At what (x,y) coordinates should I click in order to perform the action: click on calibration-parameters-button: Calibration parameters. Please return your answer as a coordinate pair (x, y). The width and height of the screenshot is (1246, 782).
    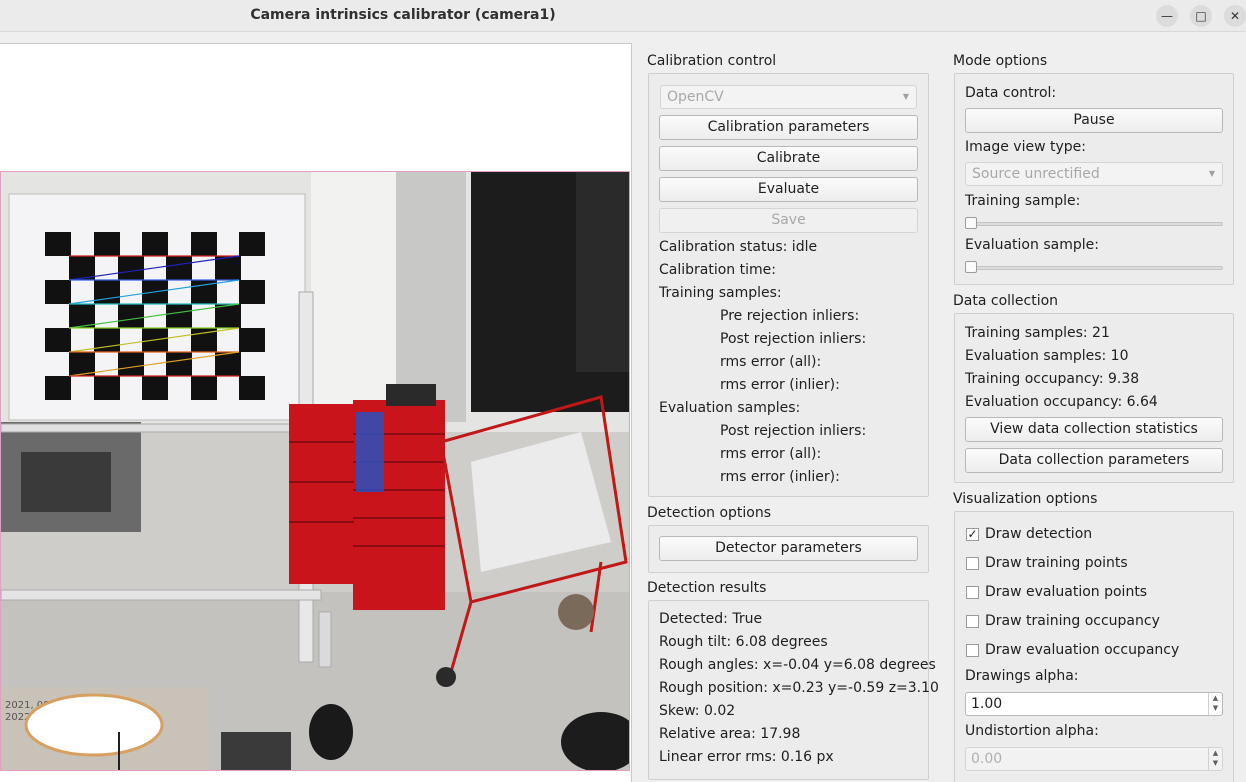
    Looking at the image, I should click on (788, 127).